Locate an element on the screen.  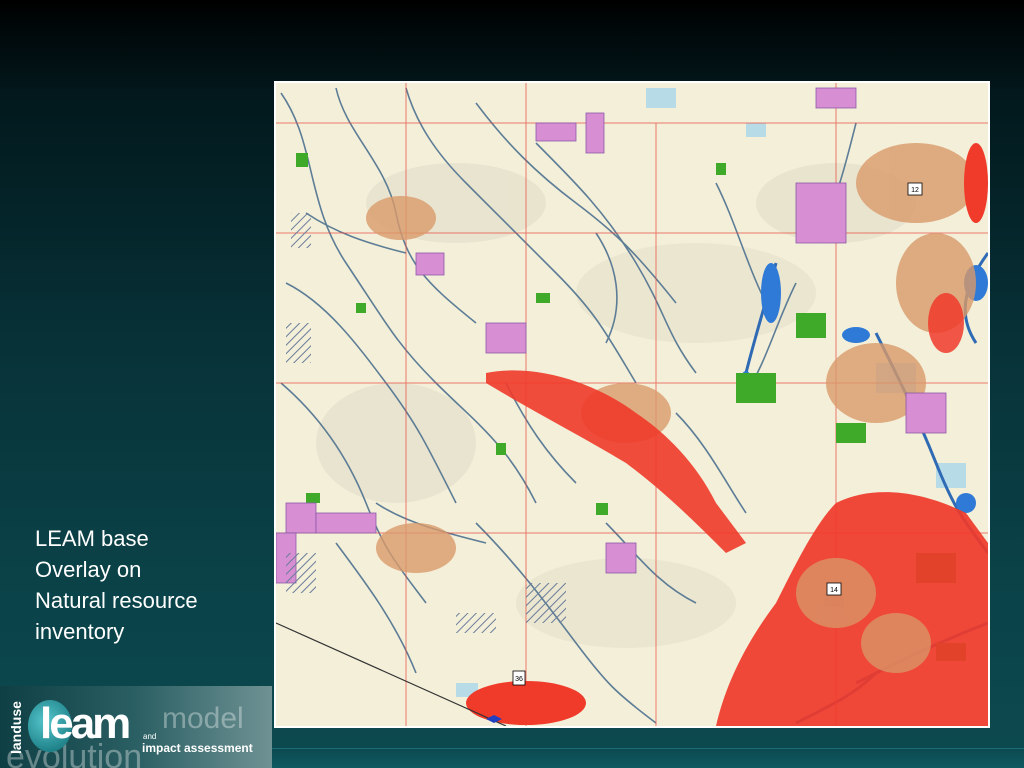
logo-vertical-text: landuse is located at coordinates (16, 727).